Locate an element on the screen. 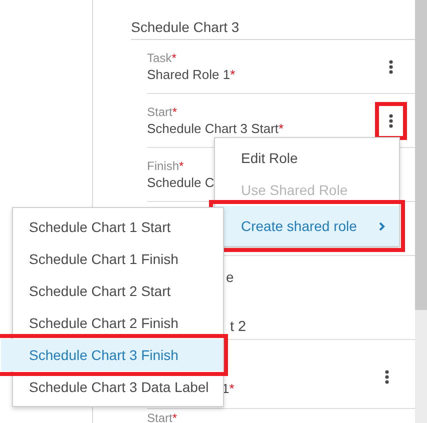 The image size is (427, 423). section-title: t 2 is located at coordinates (238, 327).